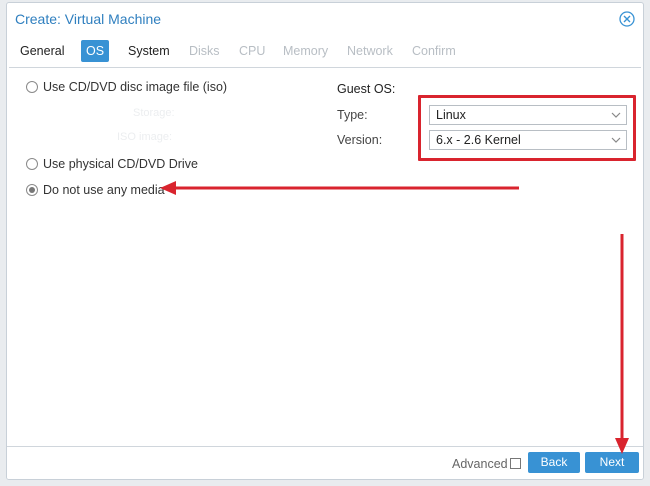  What do you see at coordinates (32, 87) in the screenshot?
I see `iso-radio` at bounding box center [32, 87].